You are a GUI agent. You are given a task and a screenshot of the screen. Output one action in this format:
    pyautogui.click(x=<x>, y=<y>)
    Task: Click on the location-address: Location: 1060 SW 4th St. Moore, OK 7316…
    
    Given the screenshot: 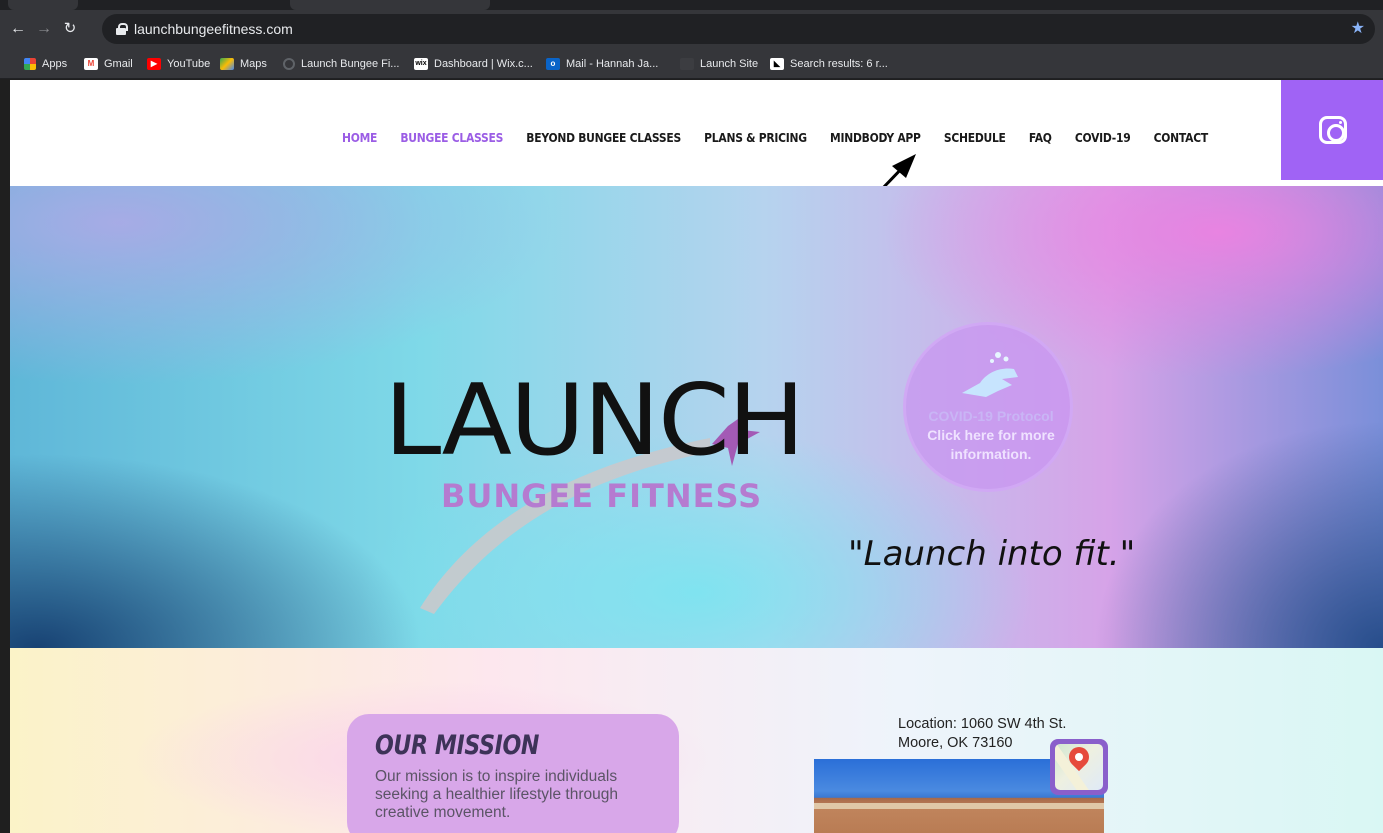 What is the action you would take?
    pyautogui.click(x=982, y=734)
    